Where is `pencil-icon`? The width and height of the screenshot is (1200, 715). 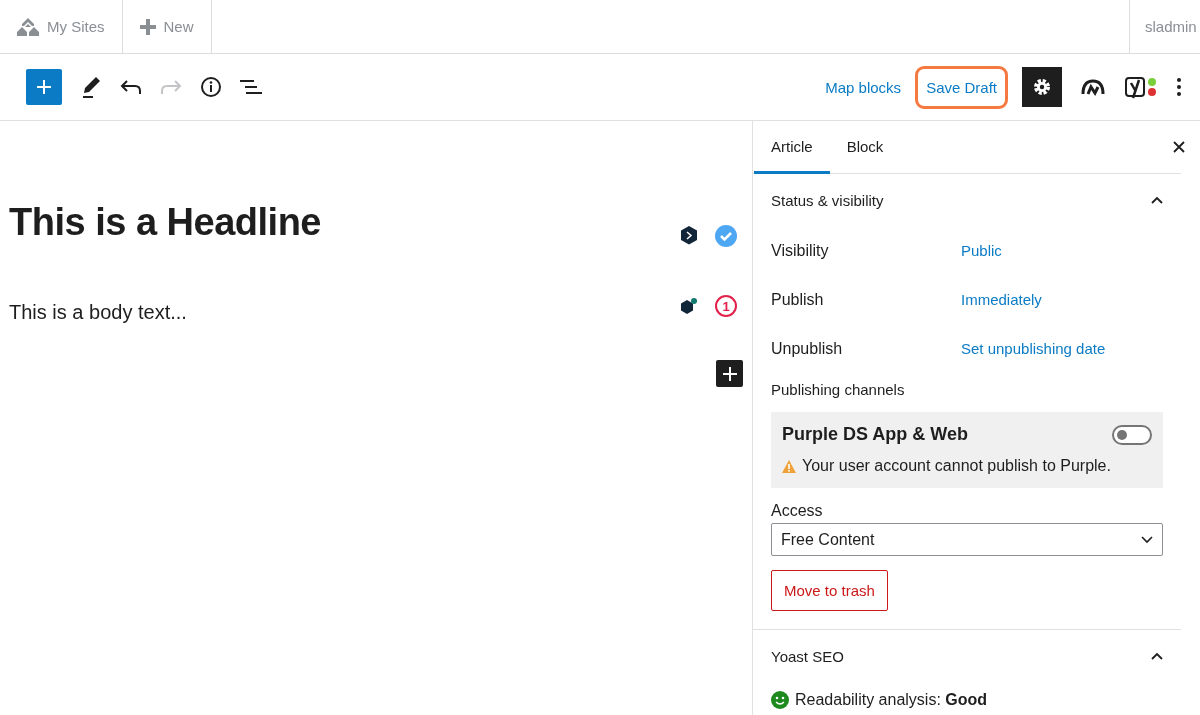
pencil-icon is located at coordinates (92, 87).